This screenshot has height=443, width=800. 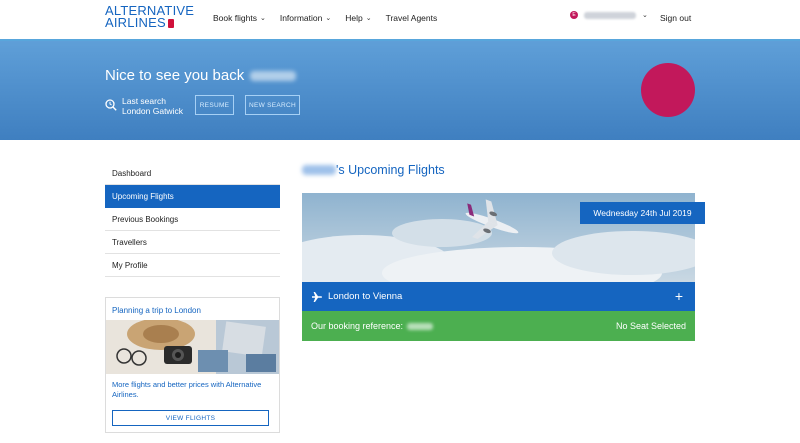 I want to click on sidebar-item-upcoming-flights: Upcoming Flights, so click(x=192, y=196).